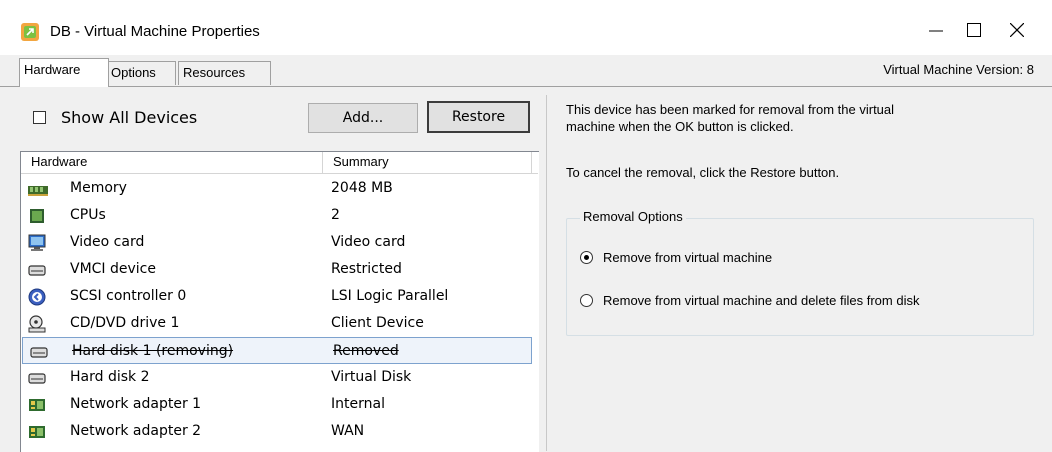  I want to click on hardware-summary: Client Device, so click(377, 323).